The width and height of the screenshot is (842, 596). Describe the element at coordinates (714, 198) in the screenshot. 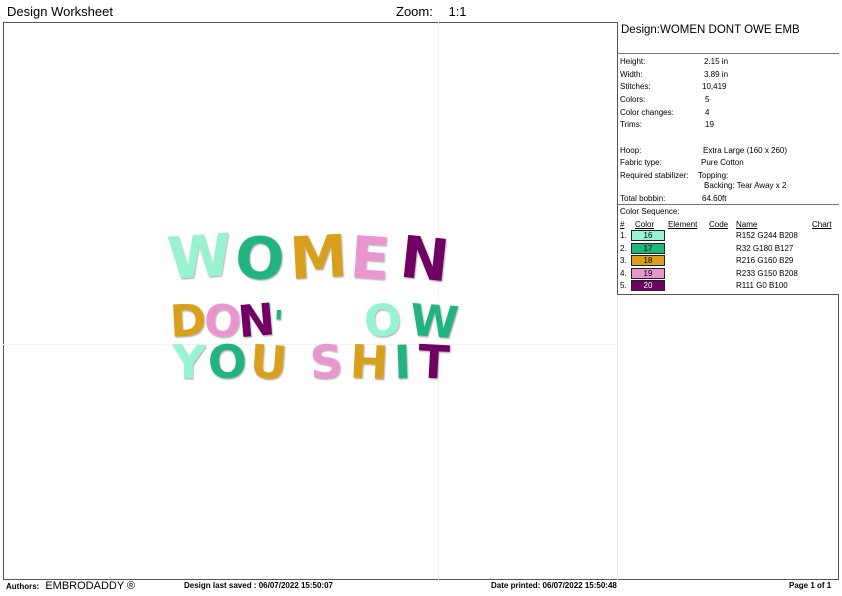

I see `bobbin-value: 64.60ft` at that location.